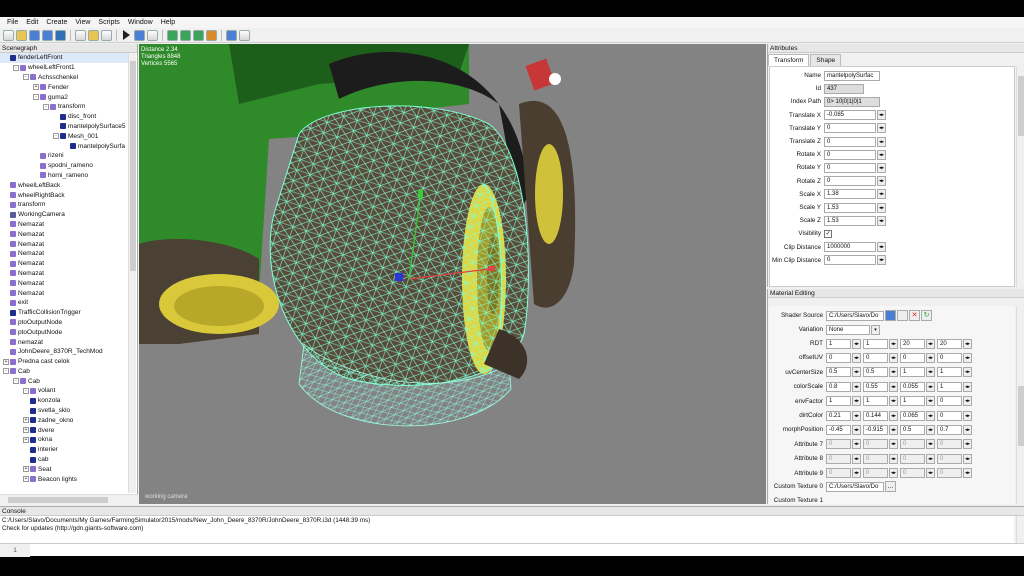 This screenshot has height=576, width=1024. What do you see at coordinates (838, 429) in the screenshot?
I see `material-param-field: -0.45` at bounding box center [838, 429].